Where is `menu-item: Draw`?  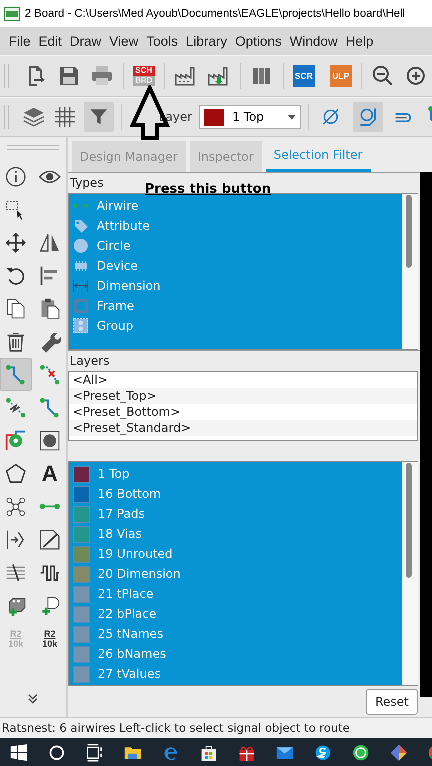 menu-item: Draw is located at coordinates (86, 41).